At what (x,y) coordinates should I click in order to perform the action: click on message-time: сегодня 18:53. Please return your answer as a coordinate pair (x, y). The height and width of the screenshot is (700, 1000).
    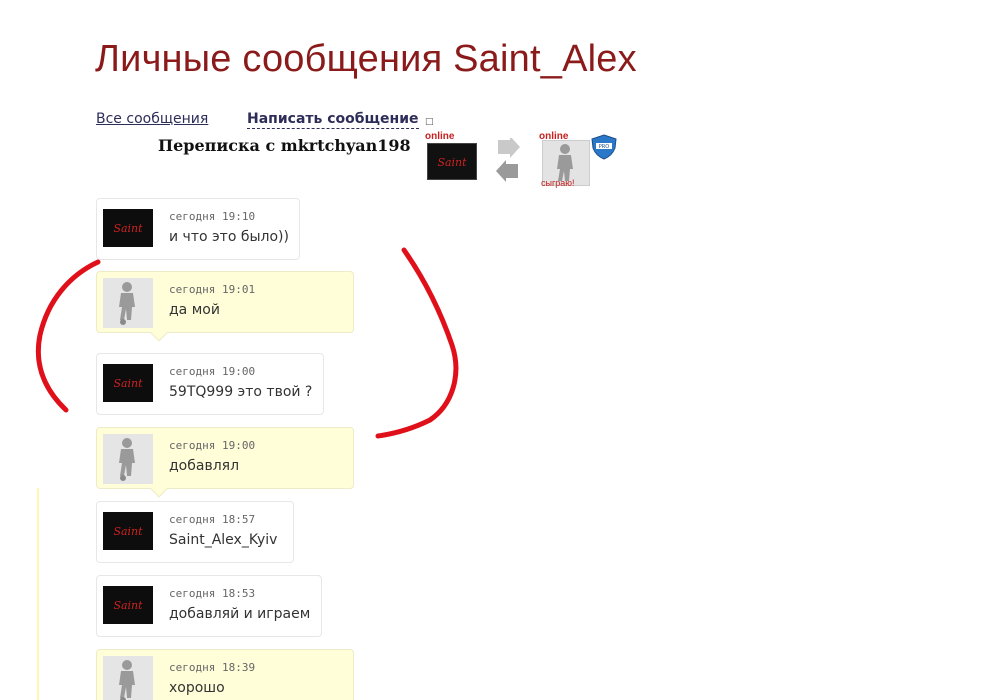
    Looking at the image, I should click on (212, 593).